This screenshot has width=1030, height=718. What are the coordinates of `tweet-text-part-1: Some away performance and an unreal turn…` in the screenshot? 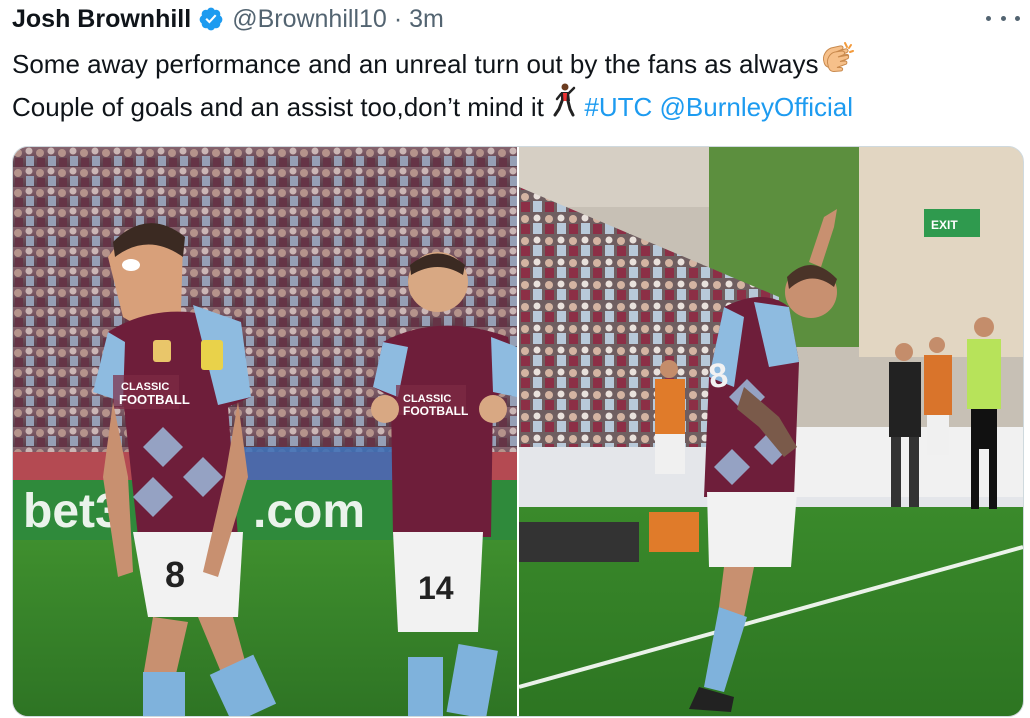 It's located at (415, 64).